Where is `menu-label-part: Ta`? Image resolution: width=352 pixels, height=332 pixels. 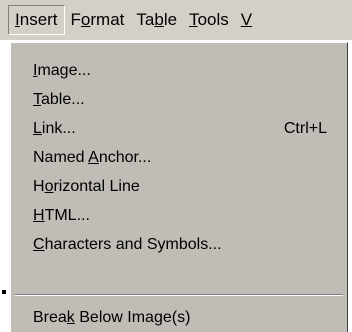
menu-label-part: Ta is located at coordinates (145, 19).